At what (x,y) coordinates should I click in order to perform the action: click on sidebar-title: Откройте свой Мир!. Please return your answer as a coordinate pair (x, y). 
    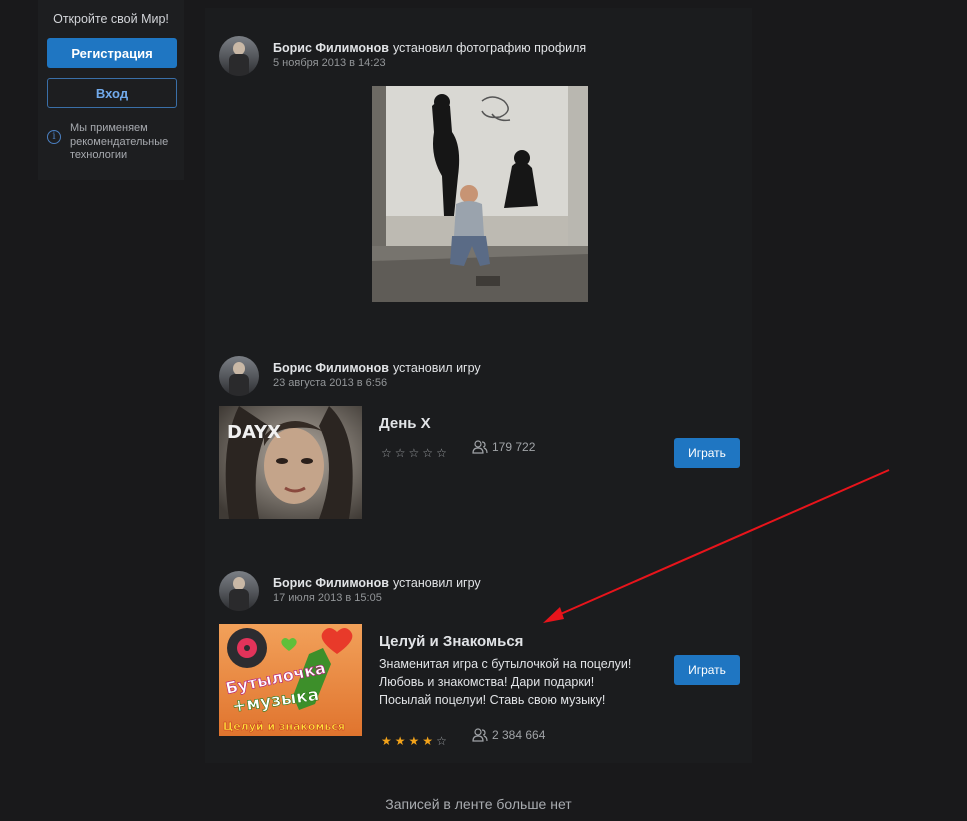
    Looking at the image, I should click on (111, 19).